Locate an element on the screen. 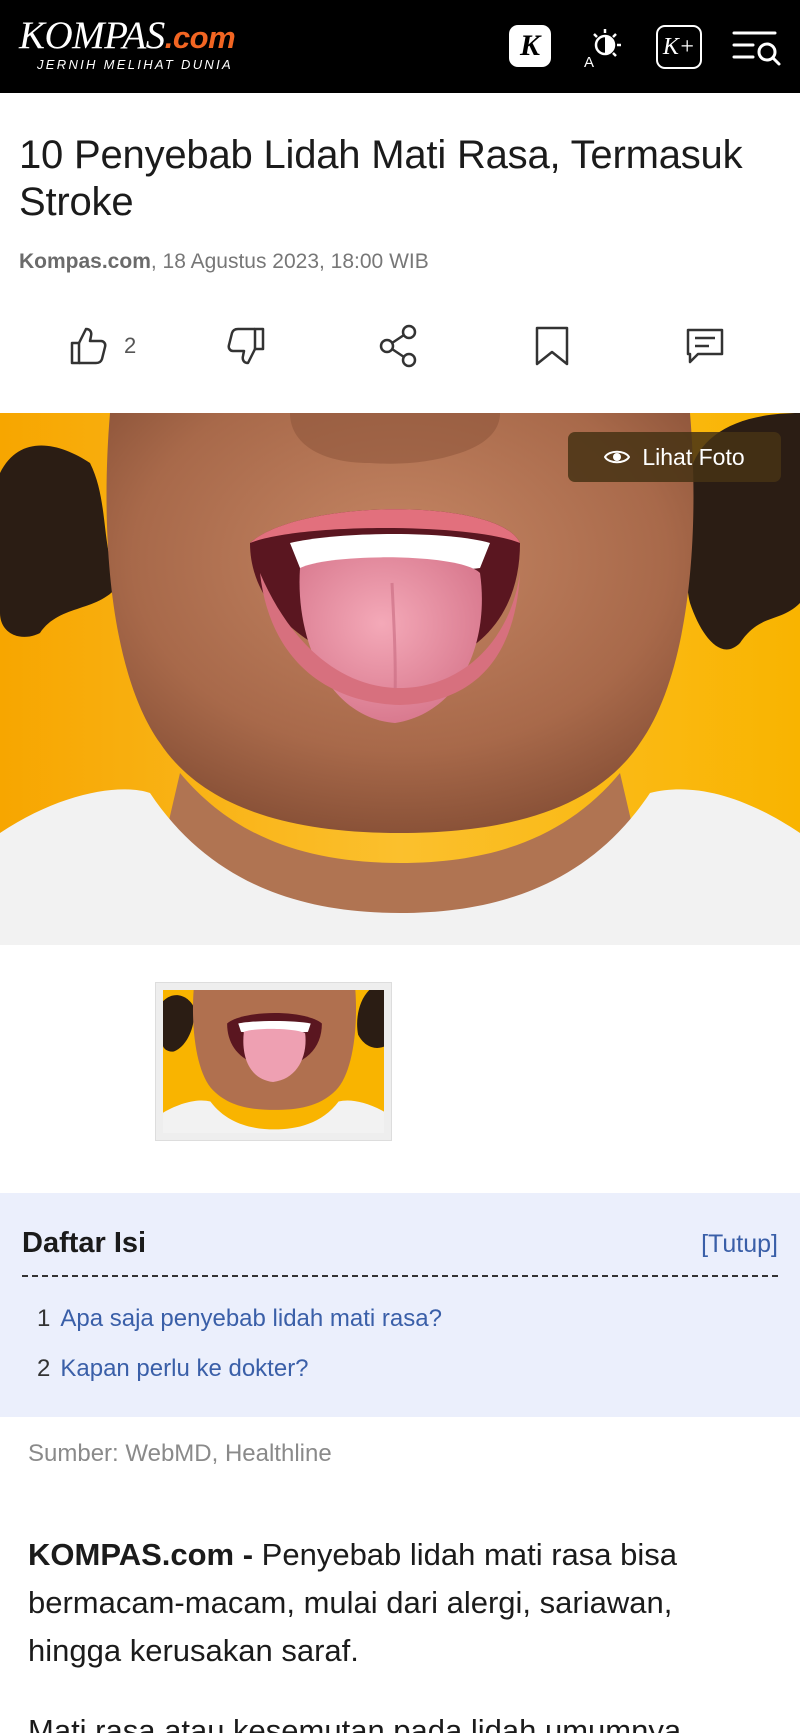 The image size is (800, 1733). menu-search-button is located at coordinates (757, 47).